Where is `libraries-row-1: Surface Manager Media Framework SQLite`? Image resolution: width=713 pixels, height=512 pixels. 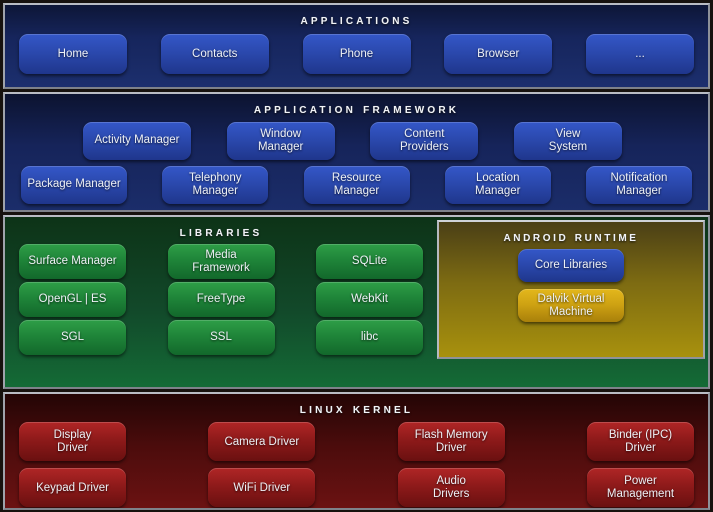
libraries-row-1: Surface Manager Media Framework SQLite is located at coordinates (221, 262).